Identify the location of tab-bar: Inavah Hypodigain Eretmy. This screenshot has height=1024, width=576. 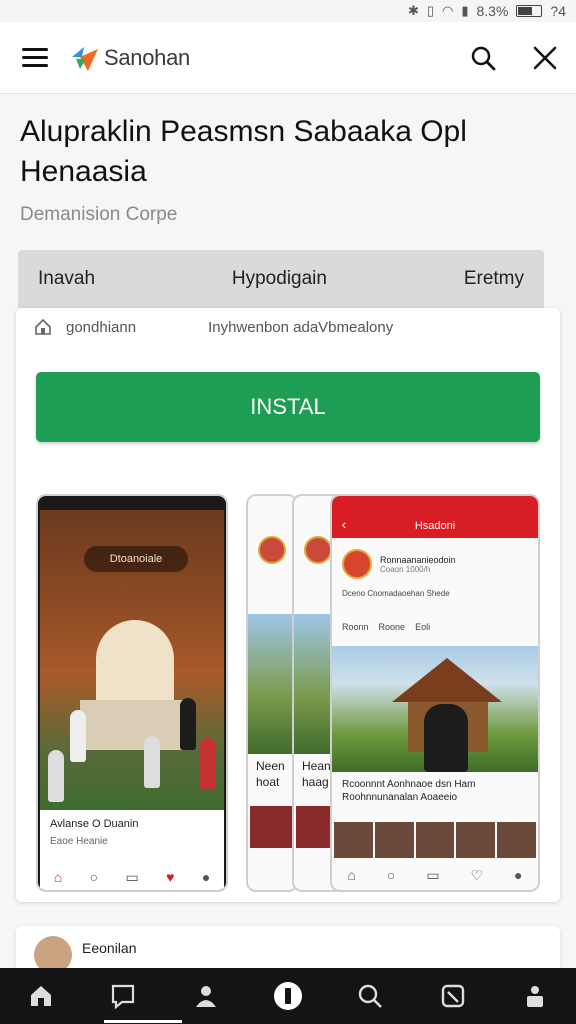
(281, 279).